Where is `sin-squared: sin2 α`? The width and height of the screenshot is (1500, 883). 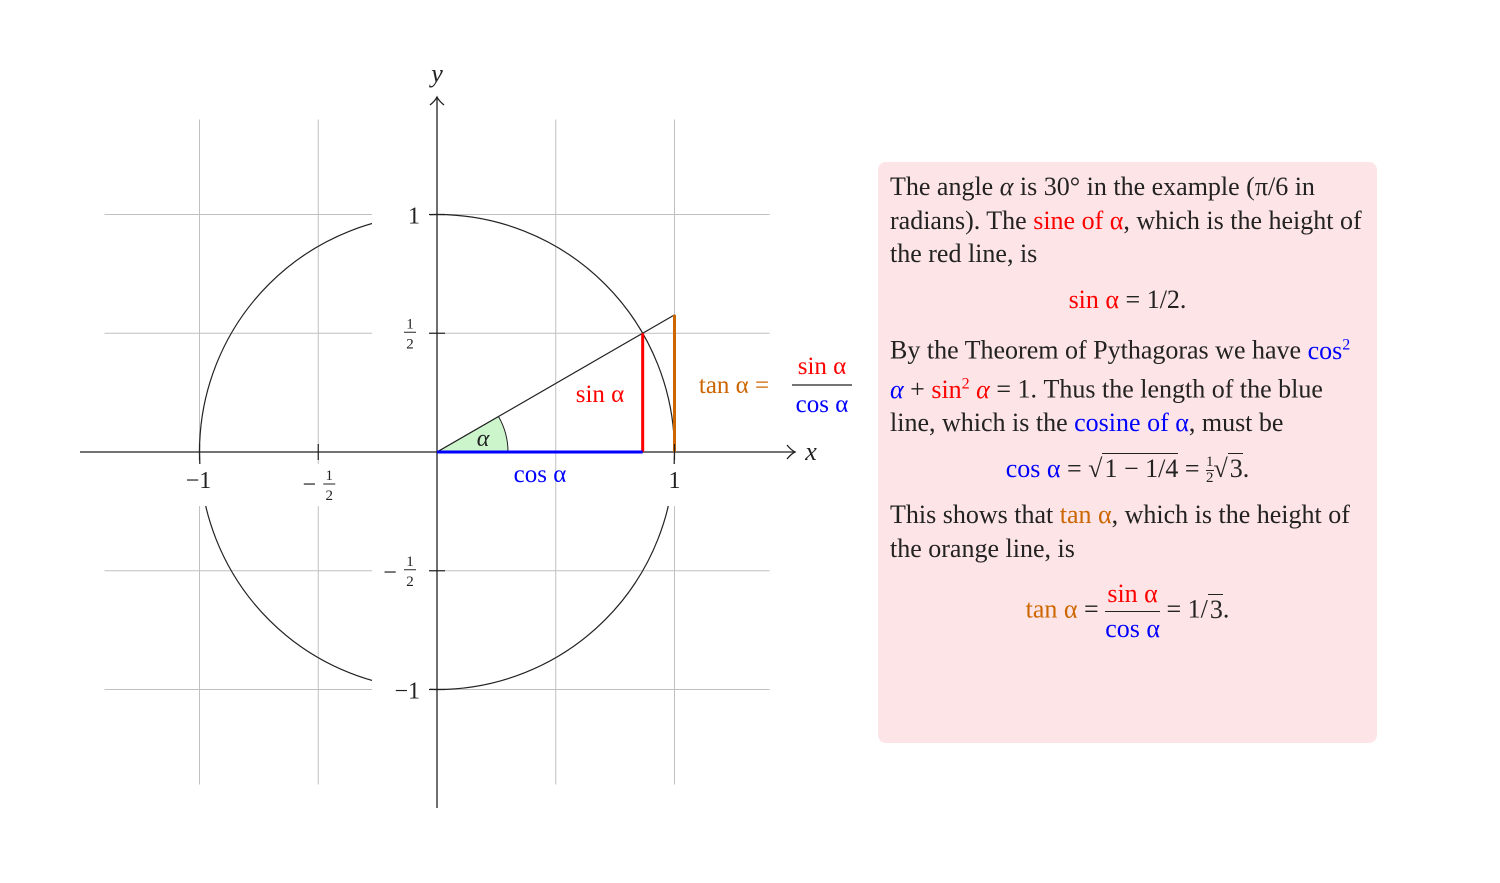
sin-squared: sin2 α is located at coordinates (960, 389).